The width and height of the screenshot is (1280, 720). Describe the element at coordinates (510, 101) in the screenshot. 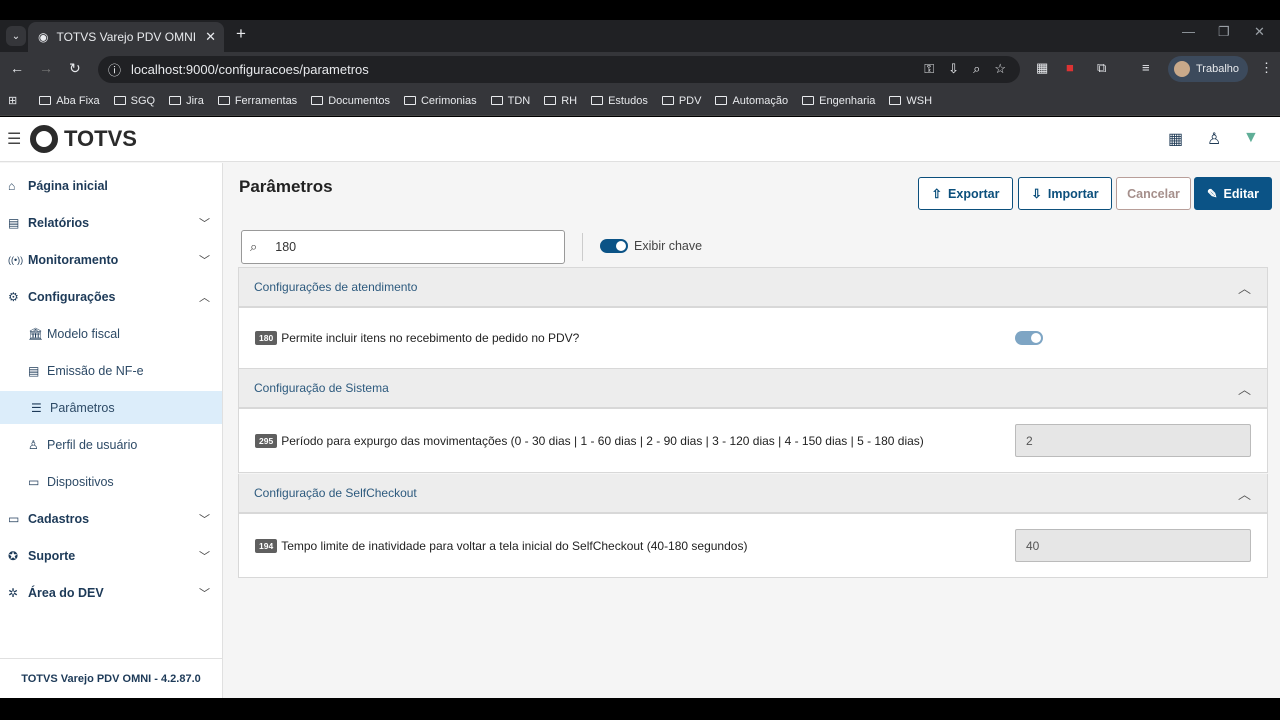

I see `bookmark-folder: TDN` at that location.